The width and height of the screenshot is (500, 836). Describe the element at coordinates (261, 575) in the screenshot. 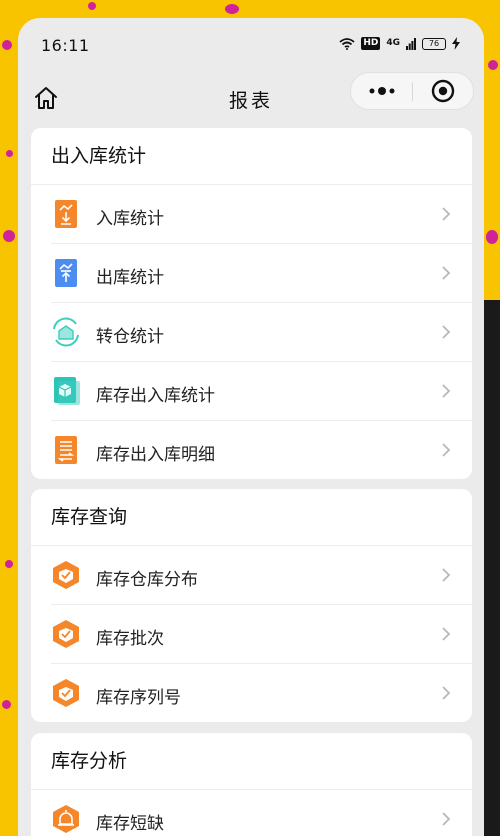

I see `menu-item-warehouse-distribution: 库存仓库分布` at that location.